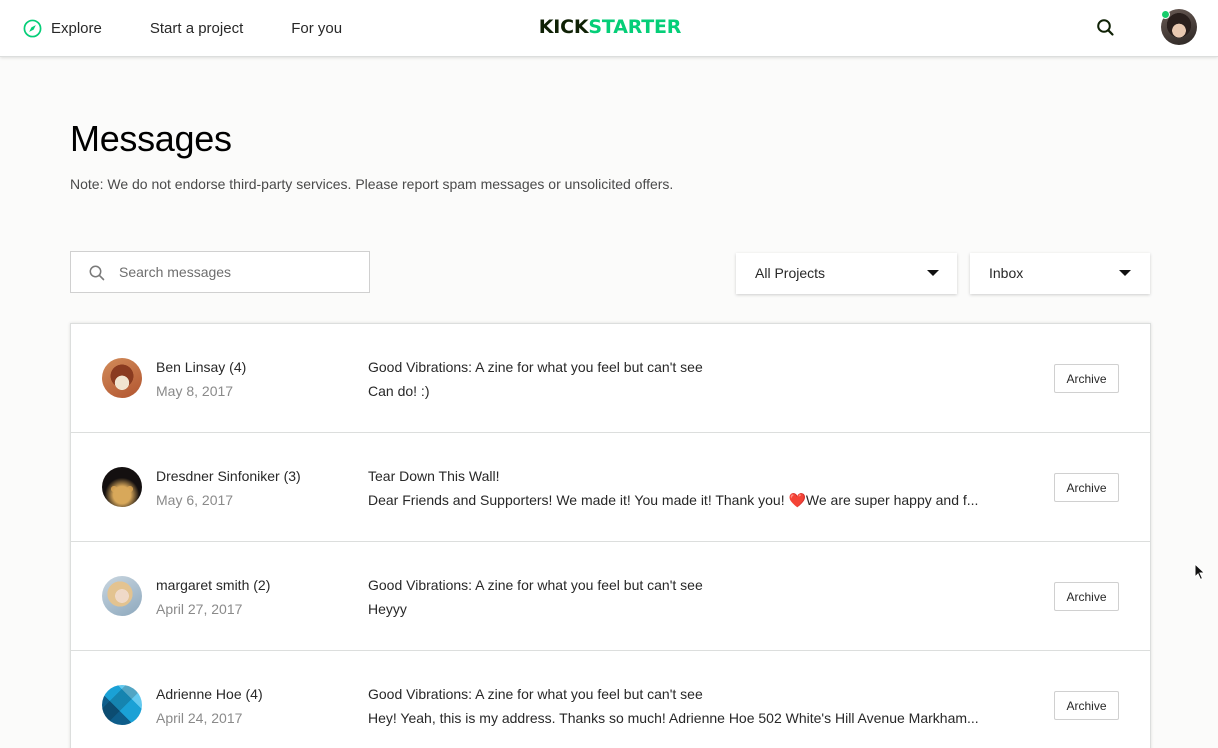  Describe the element at coordinates (635, 27) in the screenshot. I see `logo-starter-text: STARTER` at that location.